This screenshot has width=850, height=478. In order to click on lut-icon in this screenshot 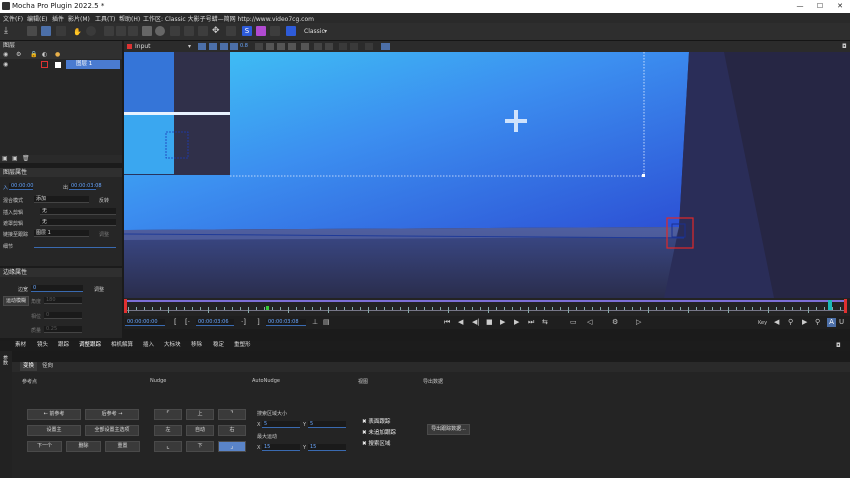, I will do `click(385, 46)`.